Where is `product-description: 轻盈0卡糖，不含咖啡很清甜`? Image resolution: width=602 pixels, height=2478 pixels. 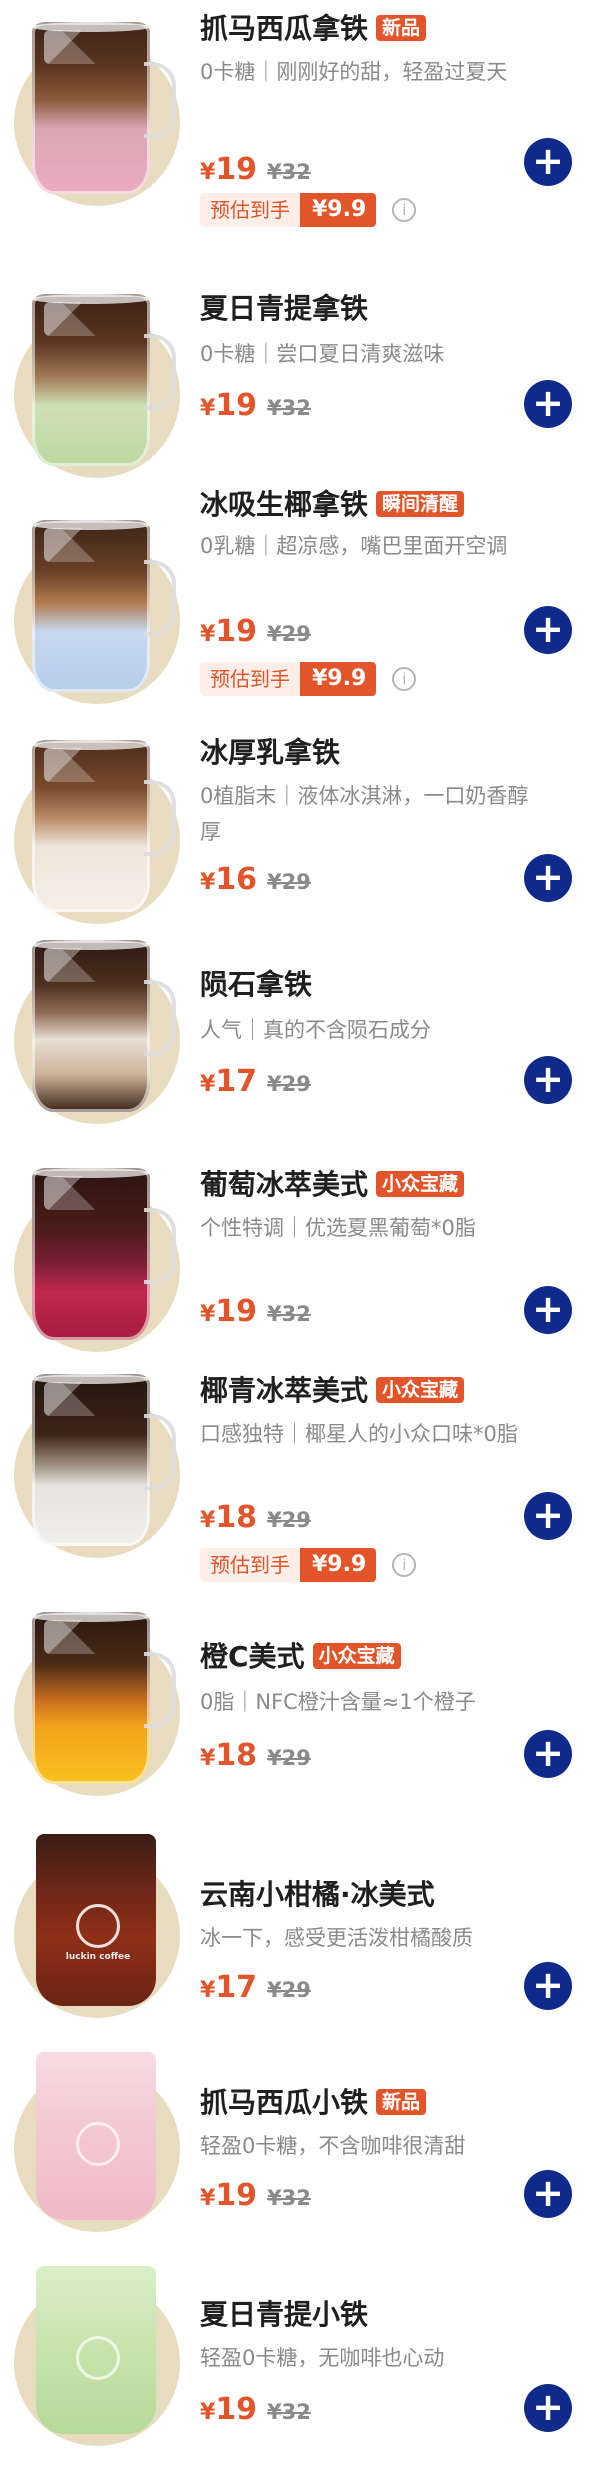 product-description: 轻盈0卡糖，不含咖啡很清甜 is located at coordinates (333, 2146).